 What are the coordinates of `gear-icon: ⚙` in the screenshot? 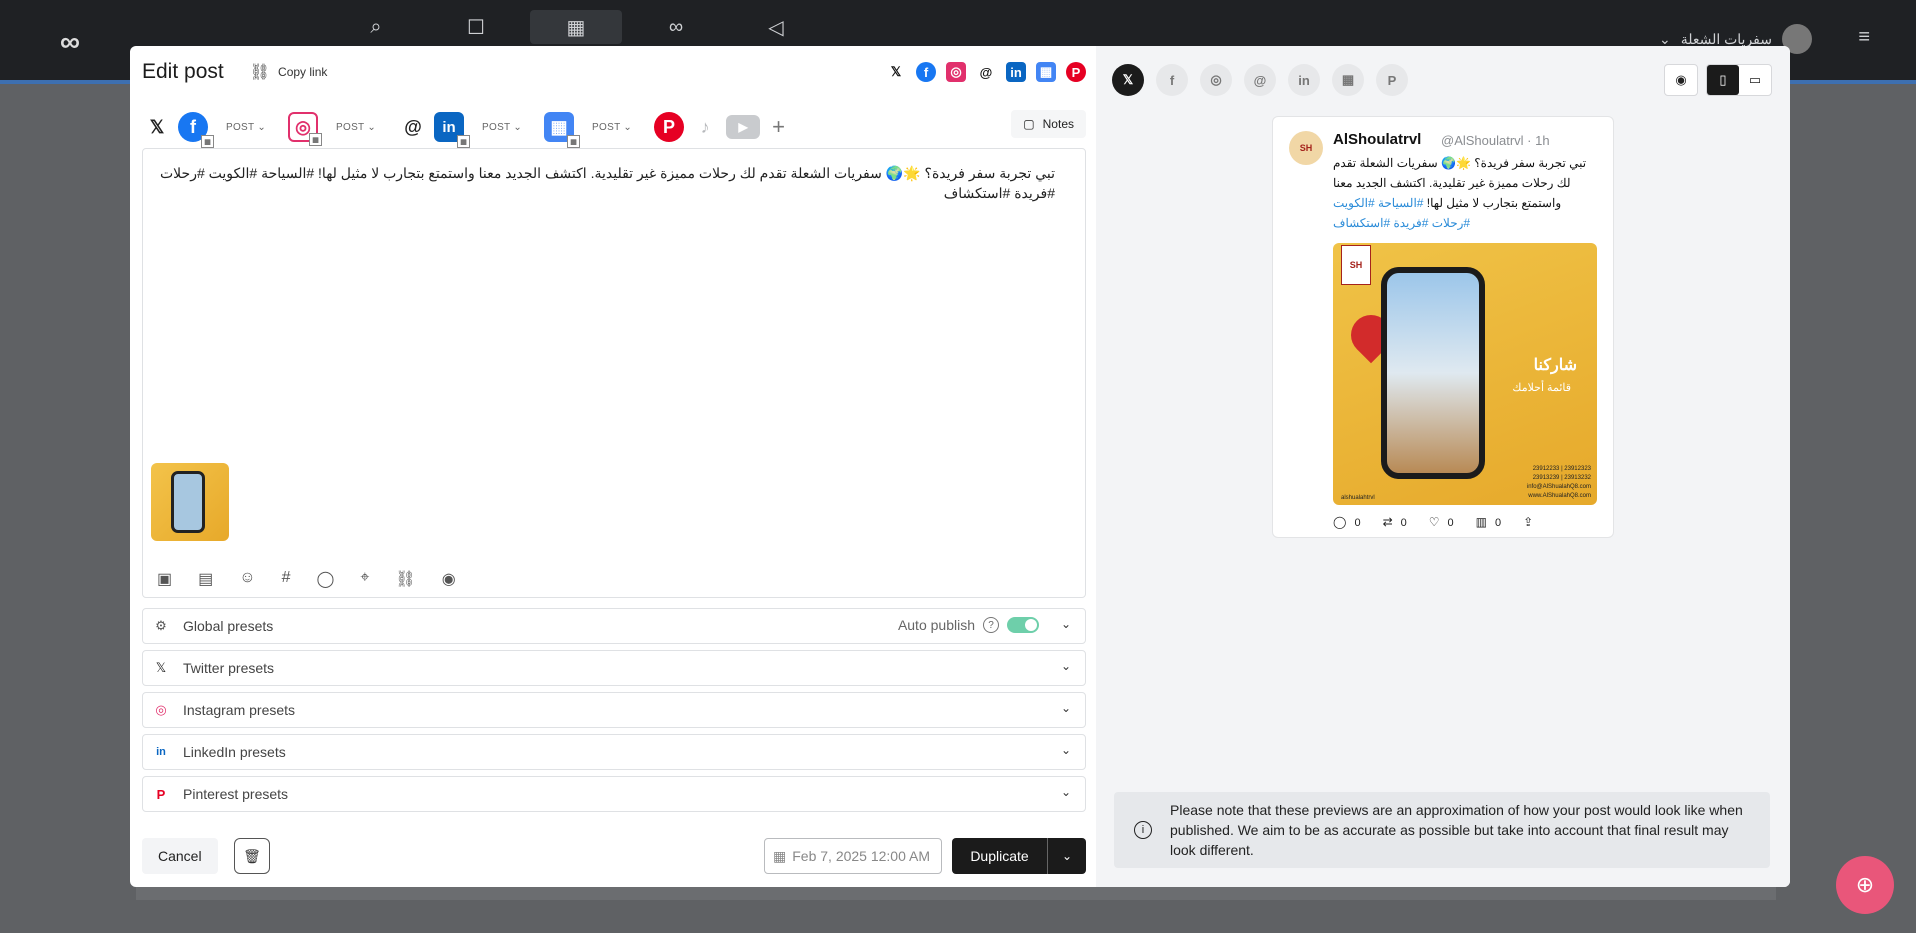 It's located at (161, 625).